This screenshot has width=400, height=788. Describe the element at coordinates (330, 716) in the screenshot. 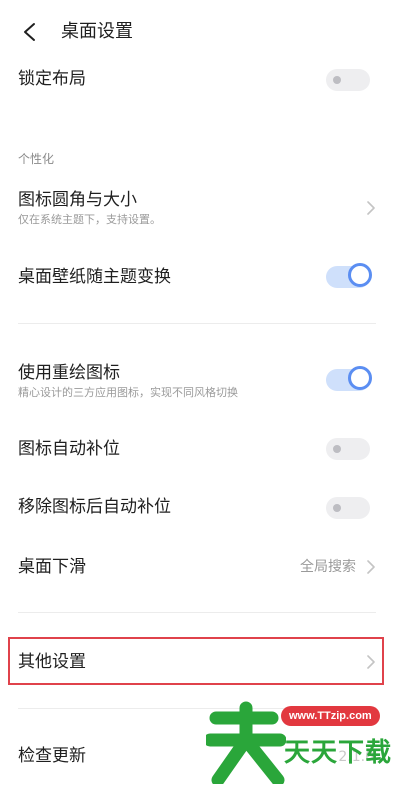

I see `watermark-url: www.TTzip.com` at that location.